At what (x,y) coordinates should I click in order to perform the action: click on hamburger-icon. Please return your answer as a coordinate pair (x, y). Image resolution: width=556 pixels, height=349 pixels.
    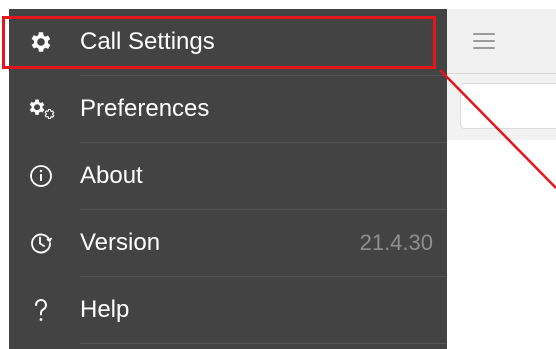
    Looking at the image, I should click on (484, 42).